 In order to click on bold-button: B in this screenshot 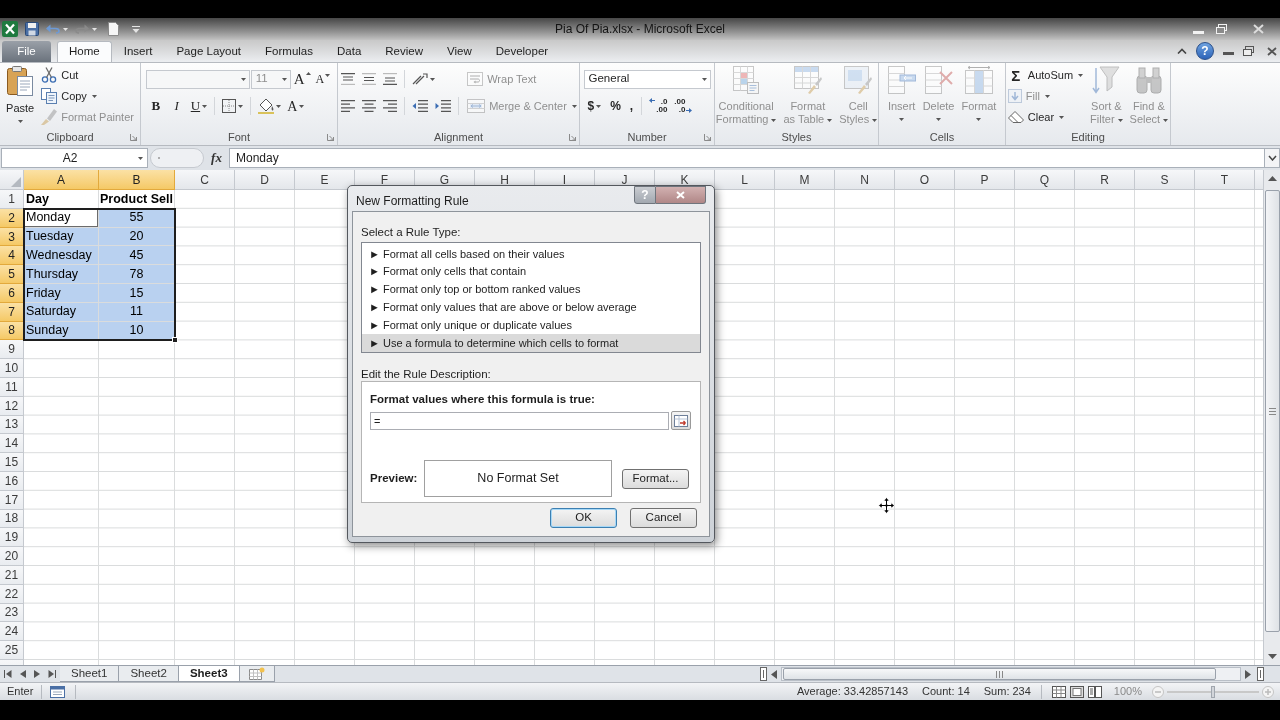, I will do `click(155, 106)`.